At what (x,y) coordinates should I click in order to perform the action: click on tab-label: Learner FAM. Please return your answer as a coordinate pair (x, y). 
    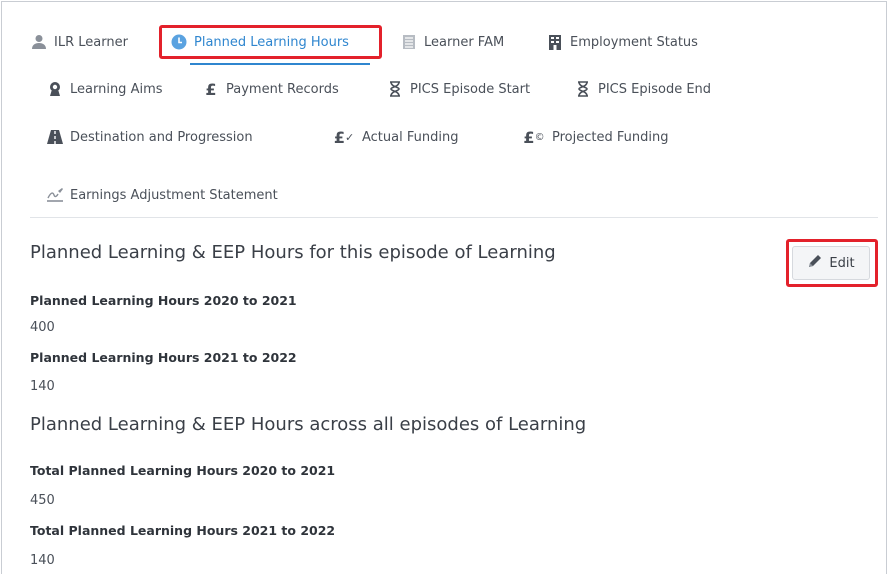
    Looking at the image, I should click on (464, 42).